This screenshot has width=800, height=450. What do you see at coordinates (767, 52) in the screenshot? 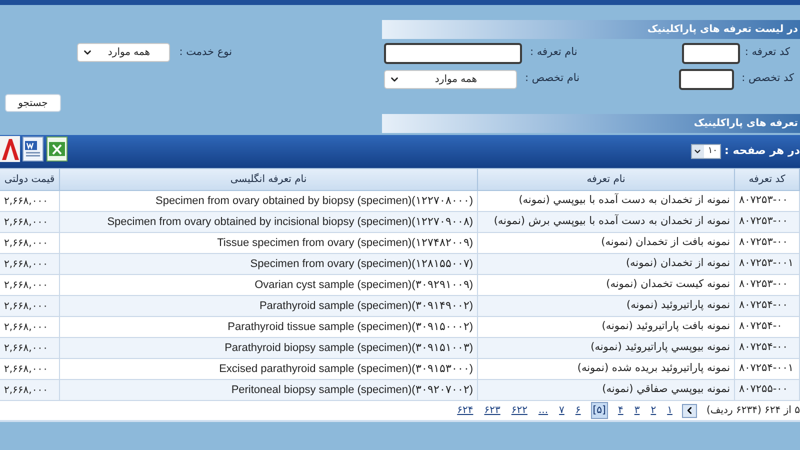
I see `field-label: کد تعرفه :` at bounding box center [767, 52].